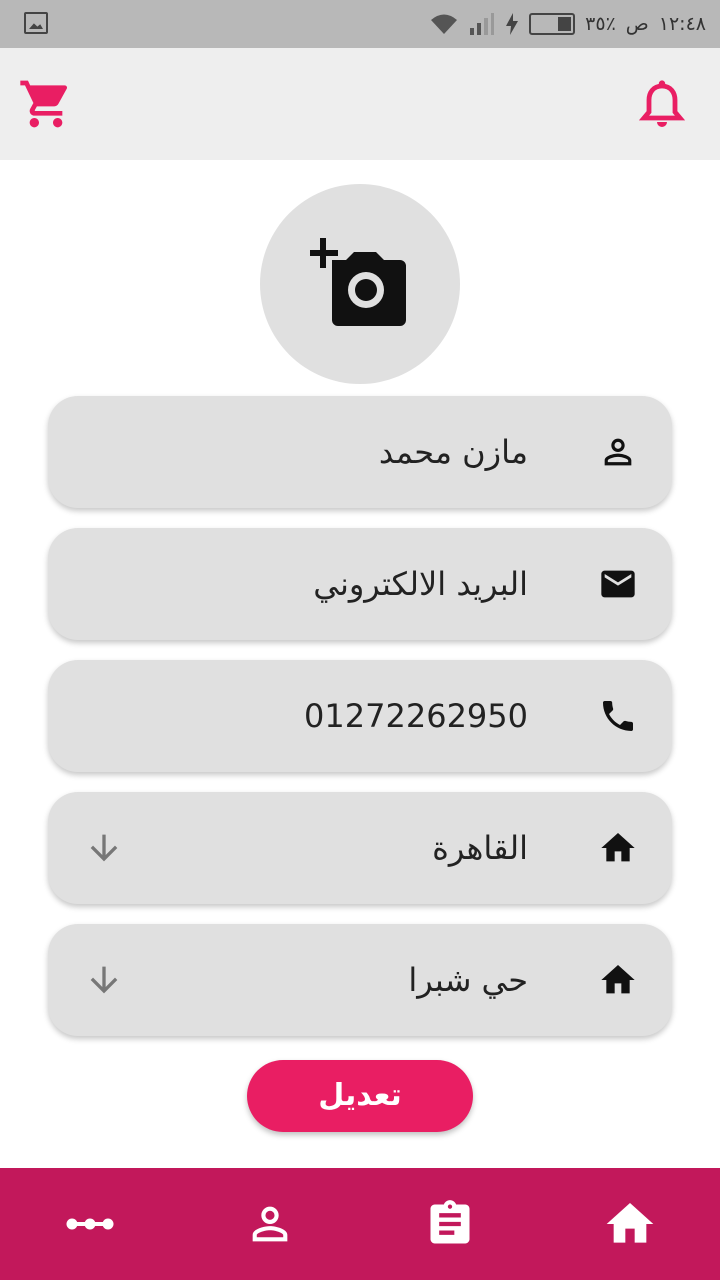  What do you see at coordinates (444, 24) in the screenshot?
I see `wifi-icon` at bounding box center [444, 24].